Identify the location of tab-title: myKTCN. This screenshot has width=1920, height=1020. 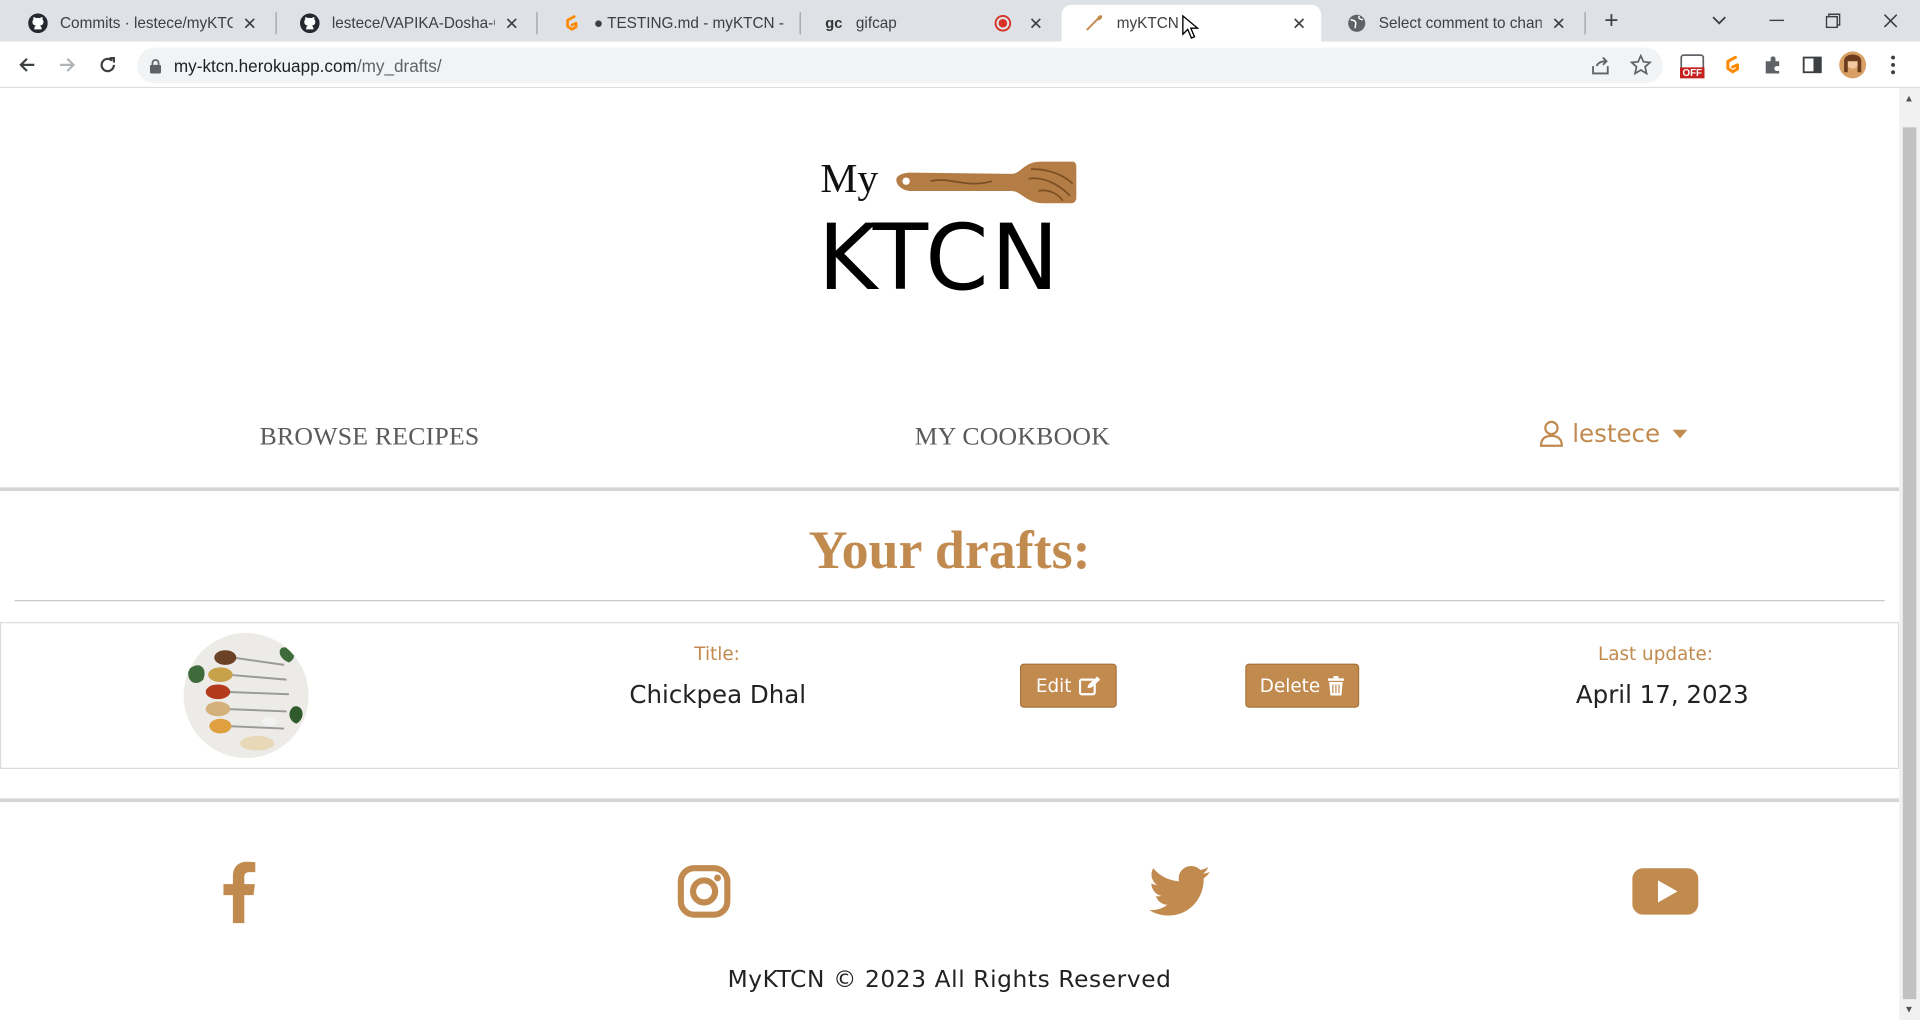
(1147, 23).